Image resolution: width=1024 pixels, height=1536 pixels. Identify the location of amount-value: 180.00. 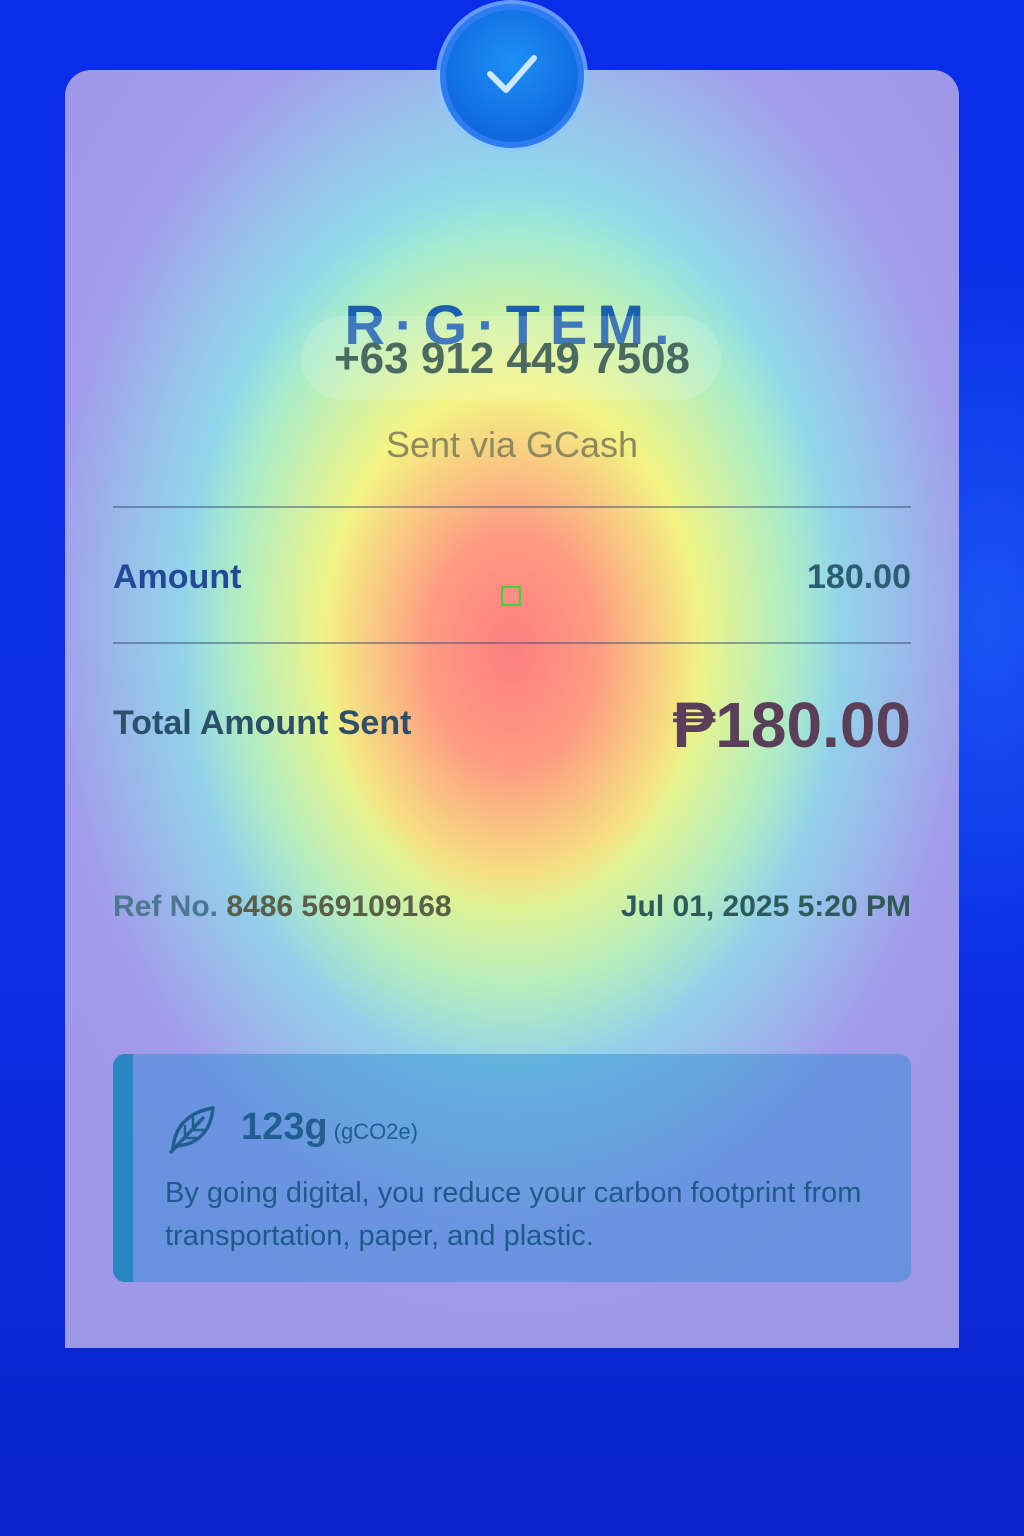
(859, 577).